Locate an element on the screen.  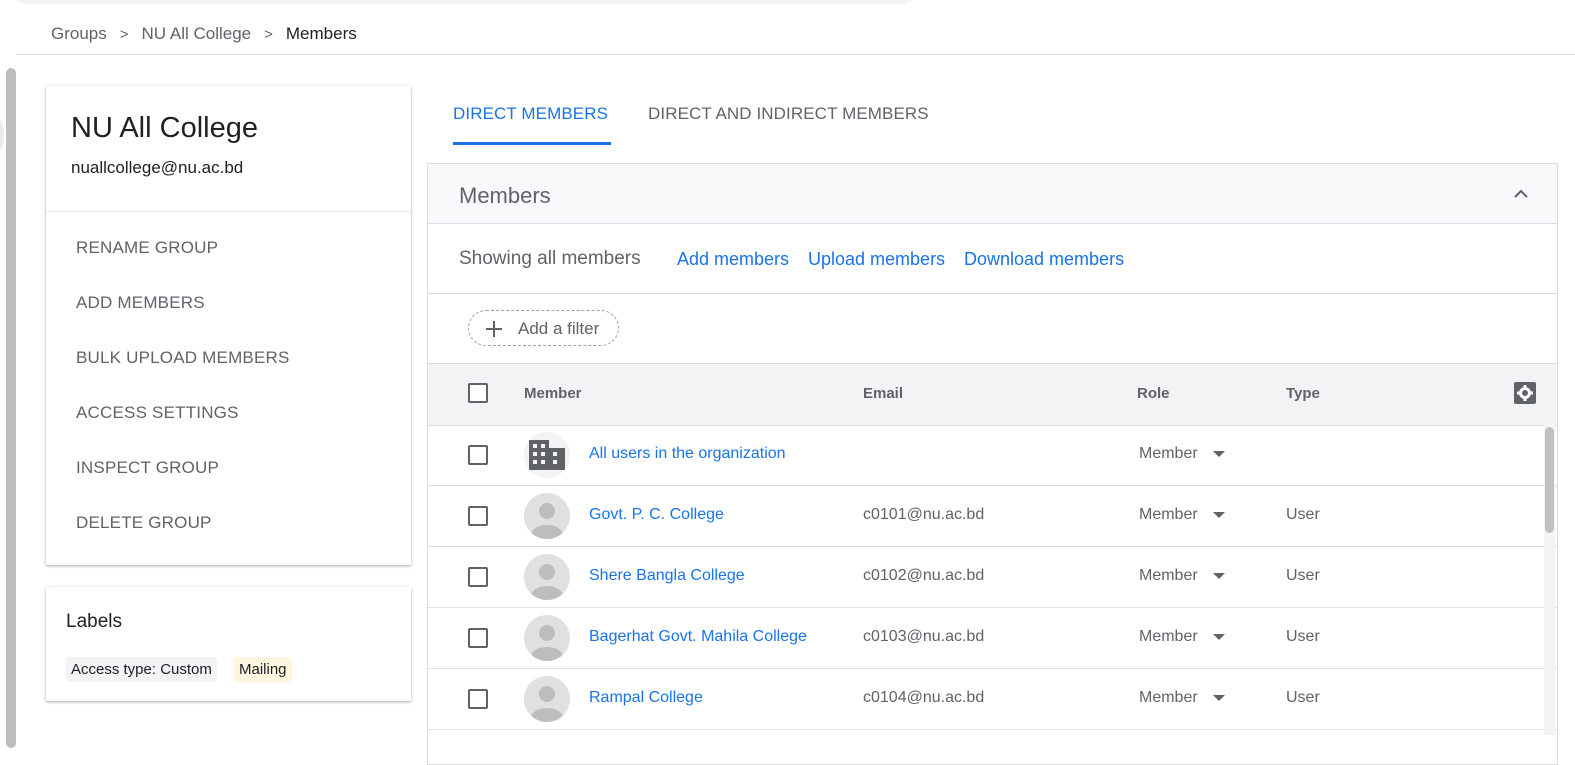
members-panel-title: Members is located at coordinates (505, 195).